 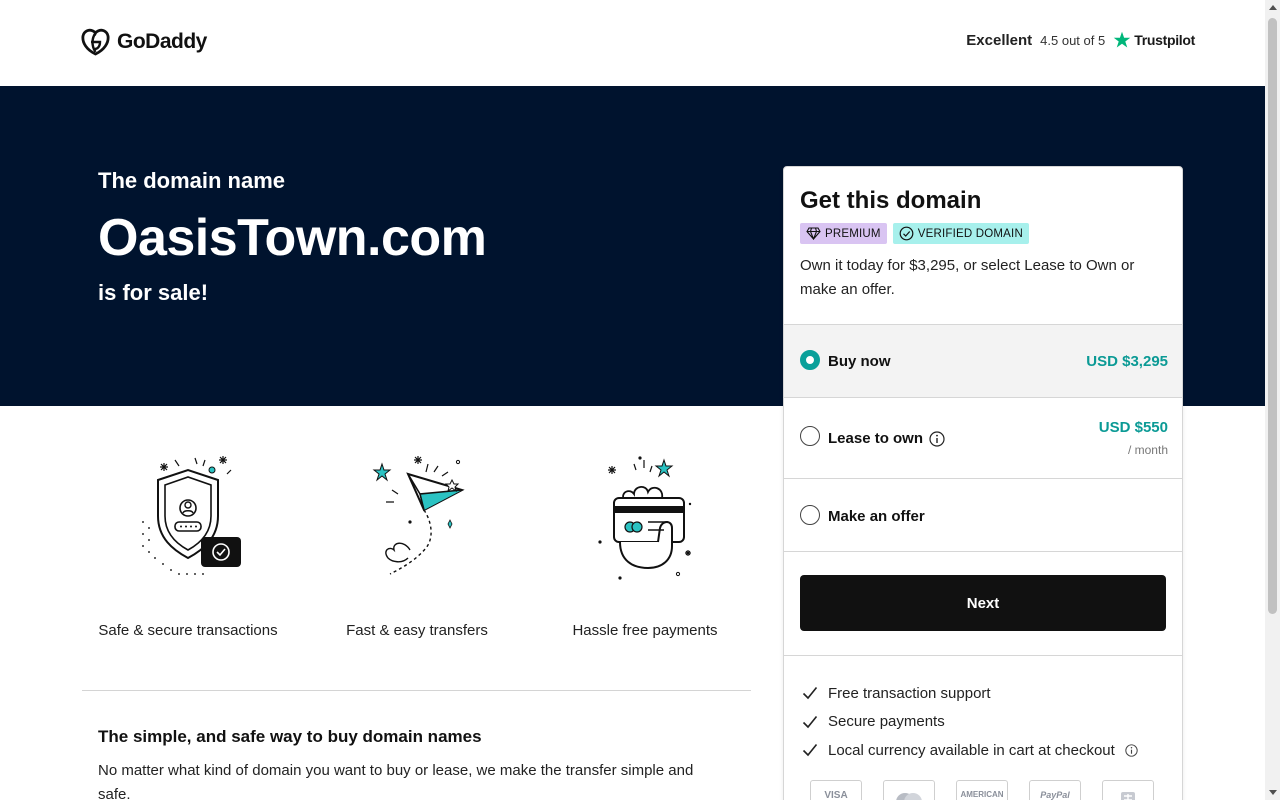 I want to click on trustpilot-star-icon, so click(x=1122, y=39).